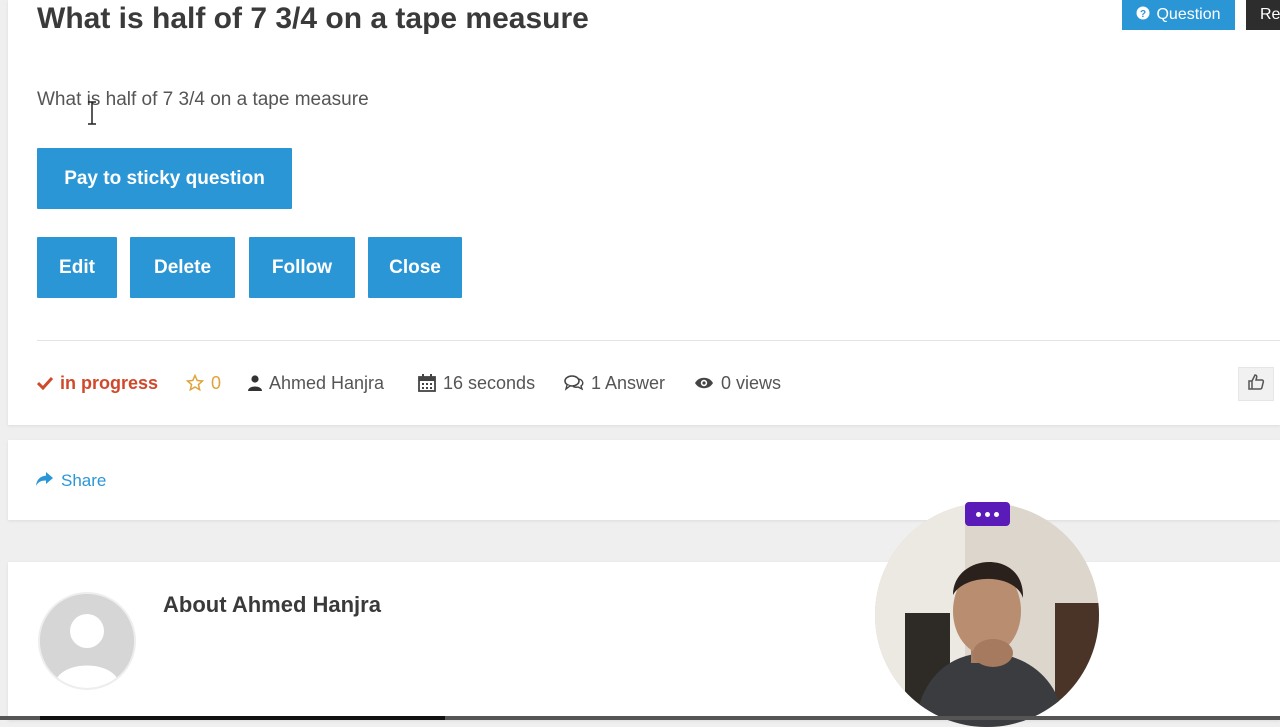  I want to click on question-author: Ahmed Hanjra, so click(316, 383).